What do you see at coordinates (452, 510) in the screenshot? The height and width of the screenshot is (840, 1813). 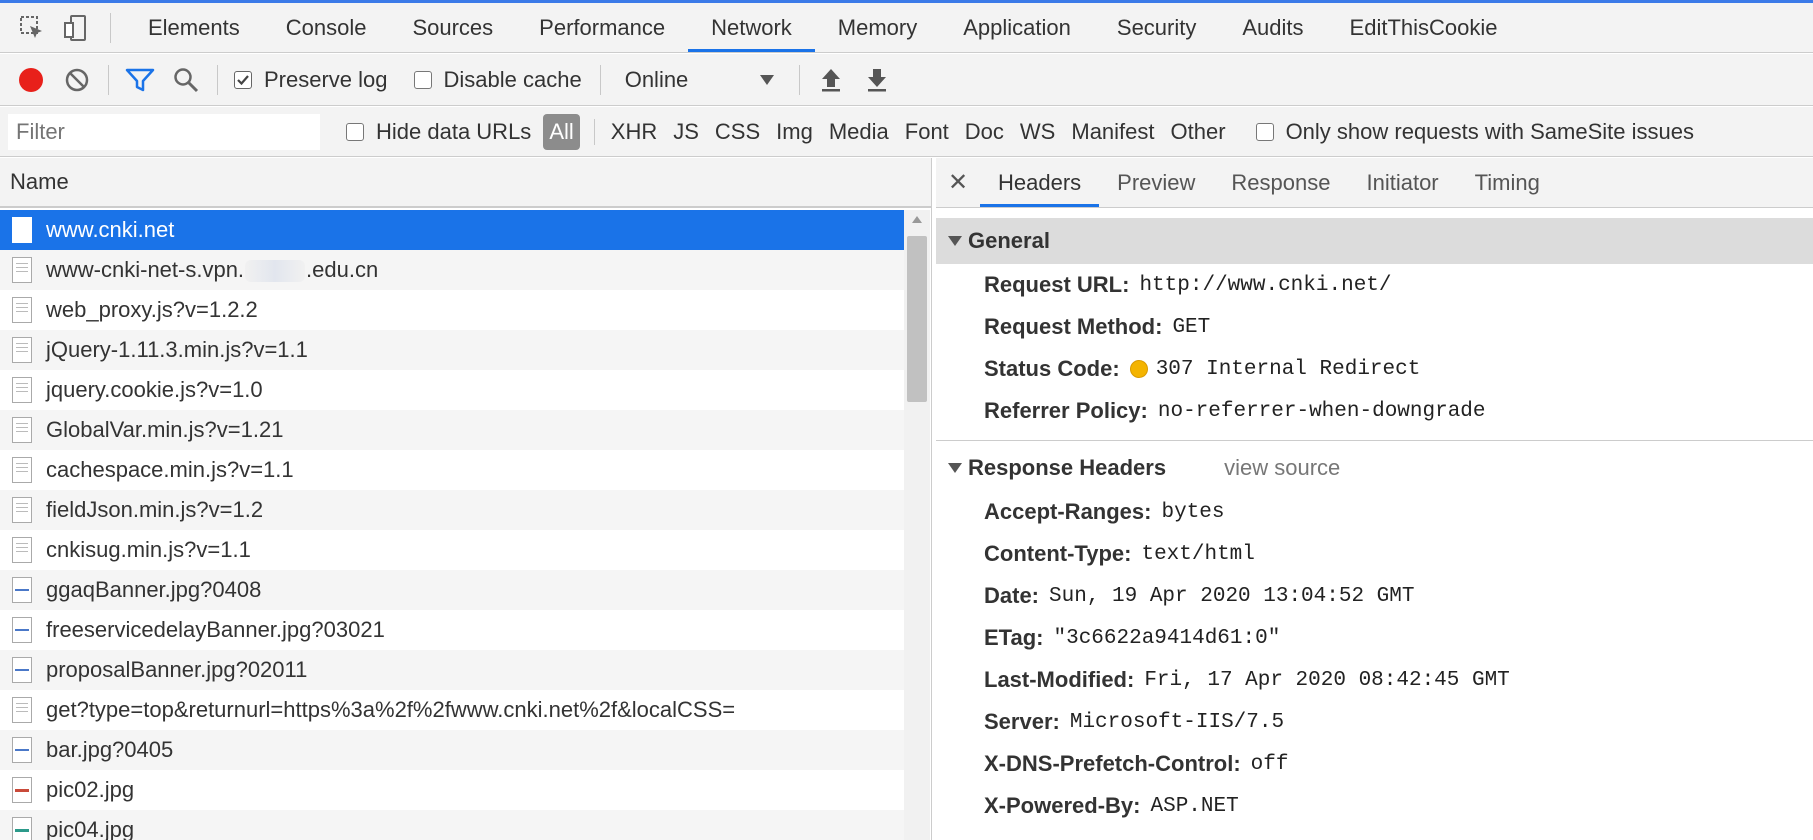 I see `request-row: fieldJson.min.js?v=1.2` at bounding box center [452, 510].